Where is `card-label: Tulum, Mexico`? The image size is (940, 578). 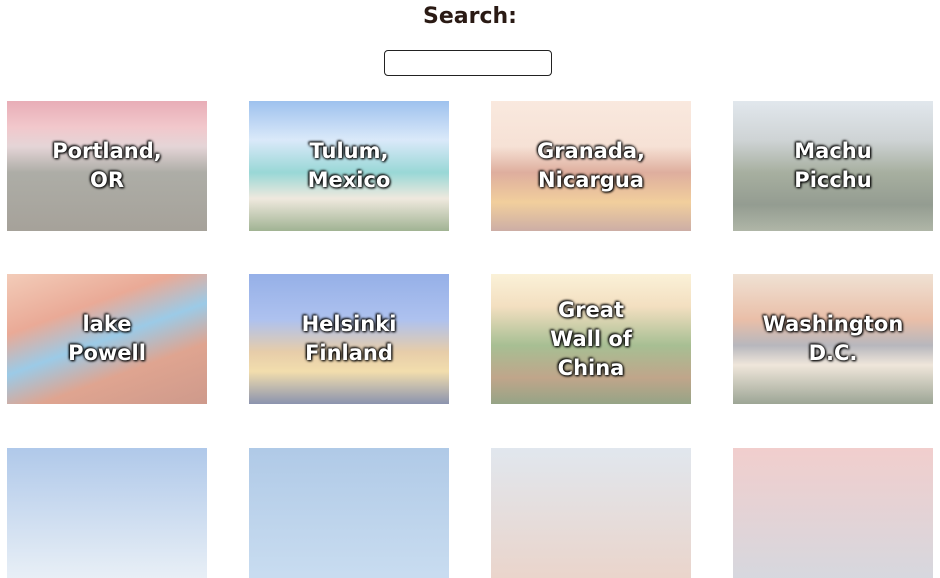
card-label: Tulum, Mexico is located at coordinates (349, 165).